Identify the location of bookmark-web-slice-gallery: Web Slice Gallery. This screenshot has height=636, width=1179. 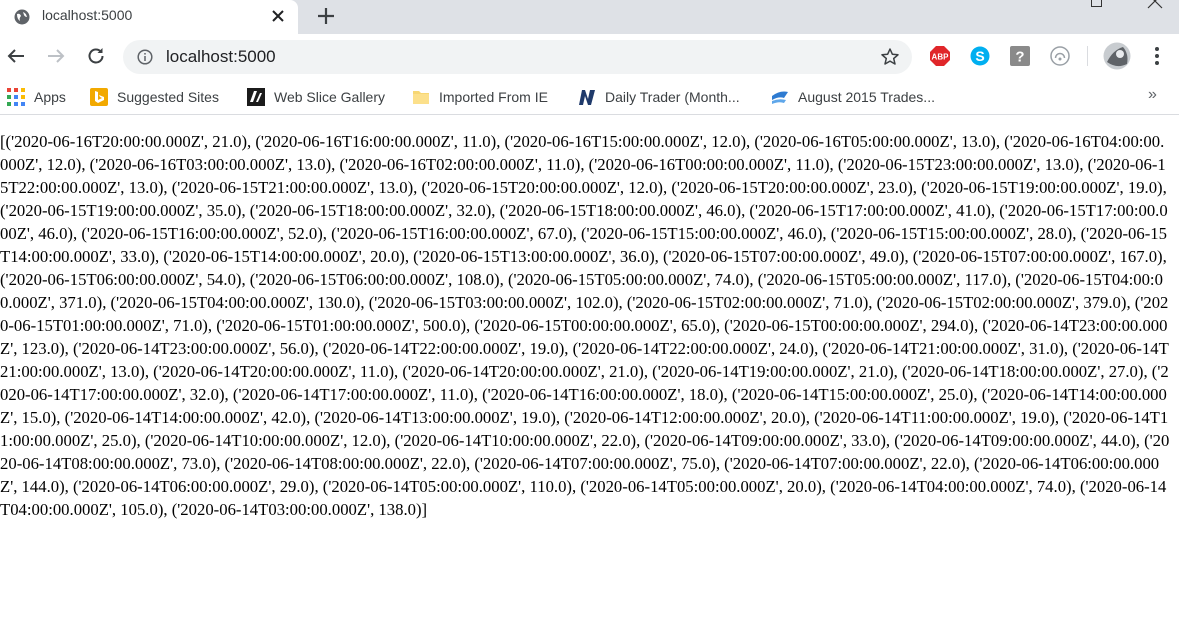
(316, 97).